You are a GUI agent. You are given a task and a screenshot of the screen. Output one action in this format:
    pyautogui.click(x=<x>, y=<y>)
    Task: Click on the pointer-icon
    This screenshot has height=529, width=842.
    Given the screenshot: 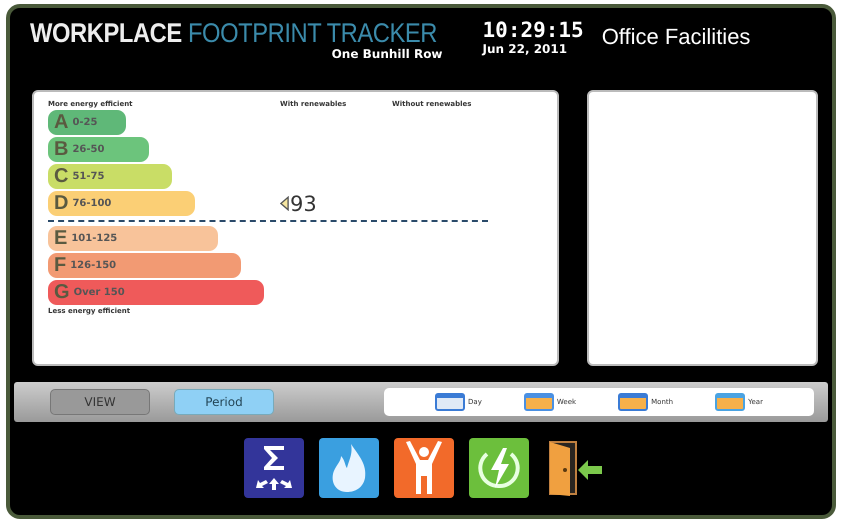 What is the action you would take?
    pyautogui.click(x=284, y=203)
    